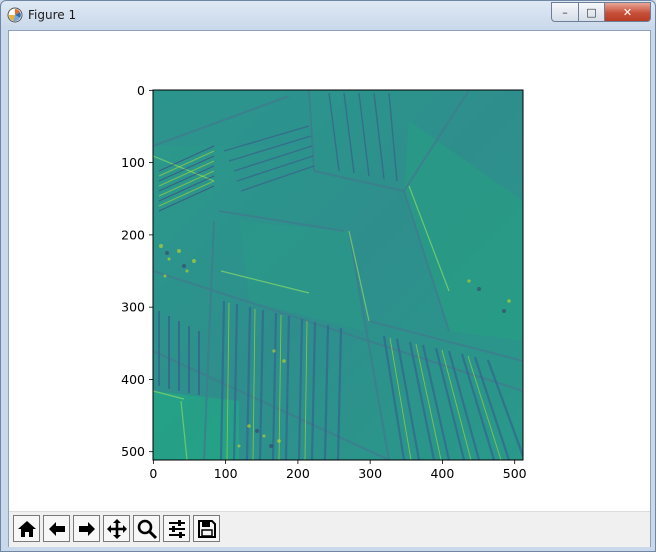 Image resolution: width=656 pixels, height=552 pixels. I want to click on y-tick-label: 200, so click(133, 234).